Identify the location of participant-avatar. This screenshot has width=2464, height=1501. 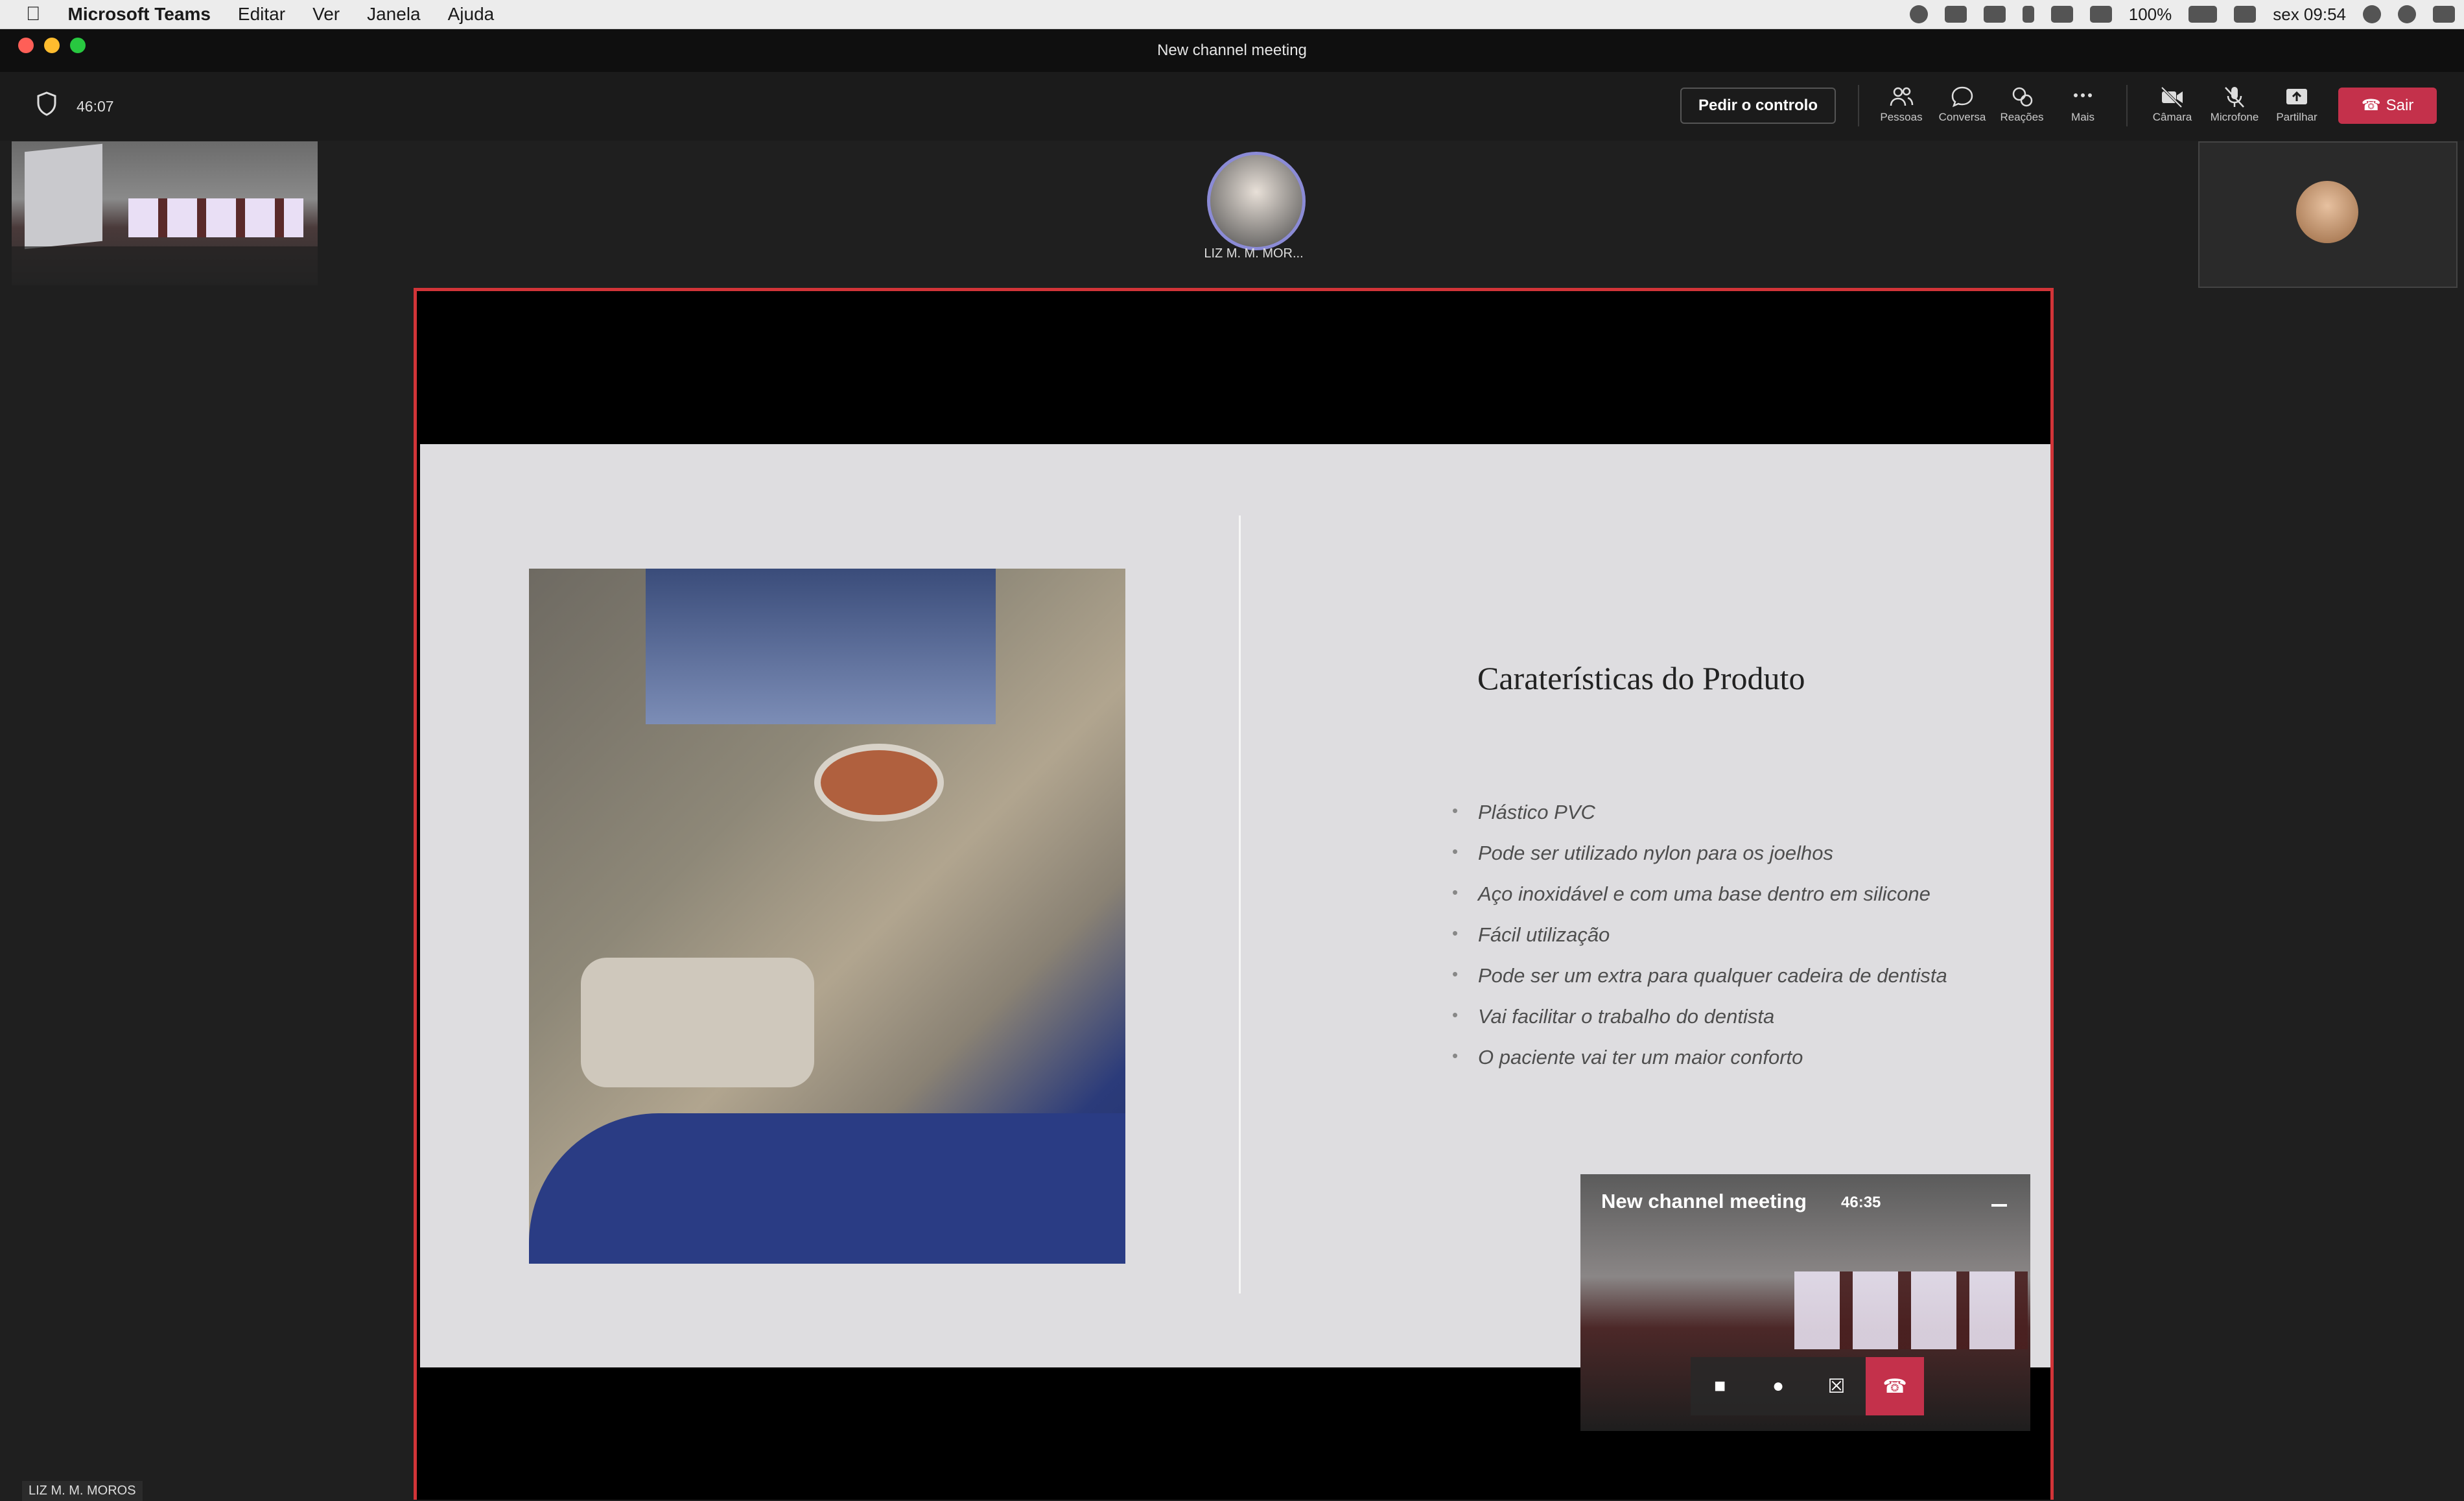
(1256, 201).